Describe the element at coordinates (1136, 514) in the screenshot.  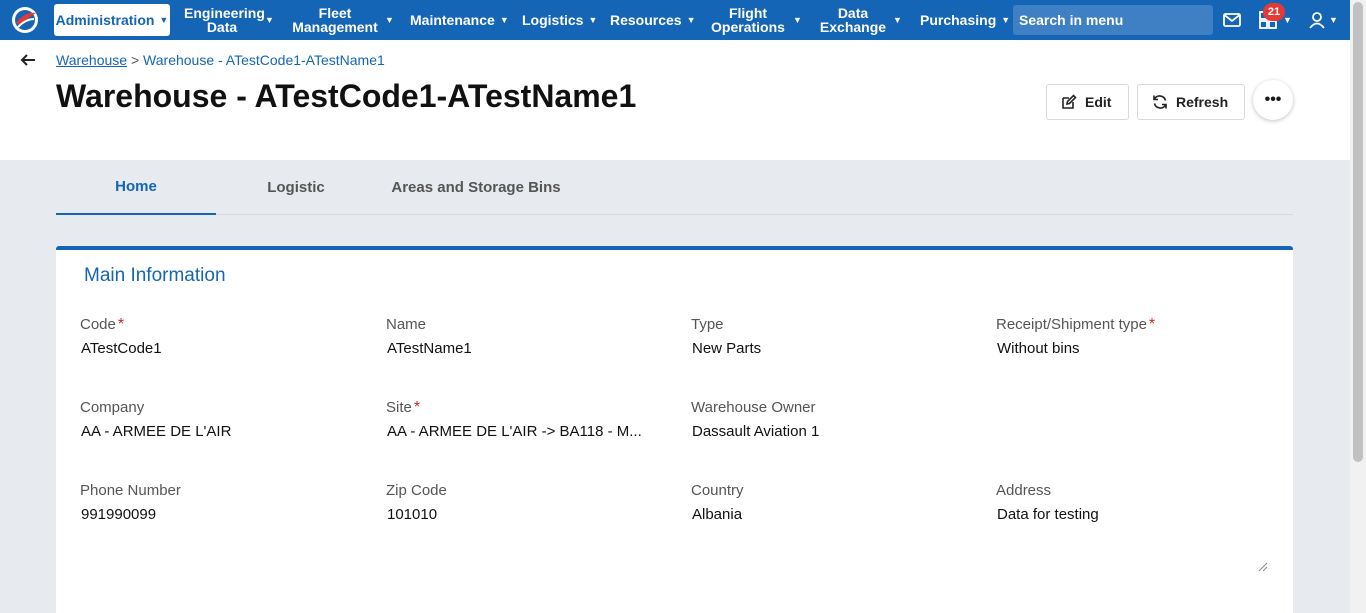
I see `field-address-value: Data for testing` at that location.